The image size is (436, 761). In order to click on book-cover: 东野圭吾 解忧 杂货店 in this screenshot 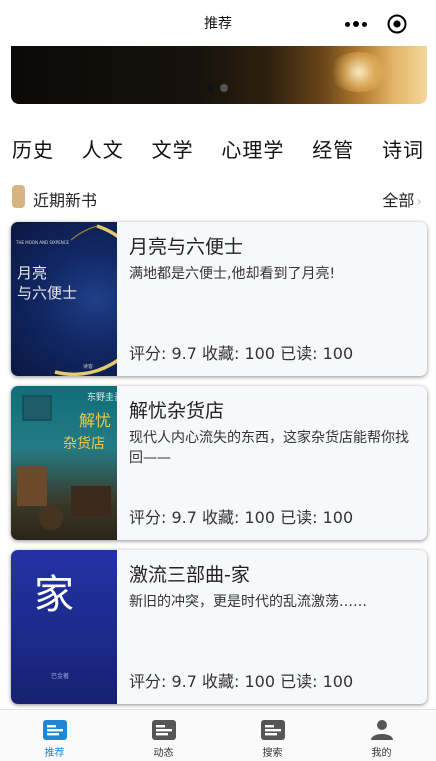, I will do `click(64, 463)`.